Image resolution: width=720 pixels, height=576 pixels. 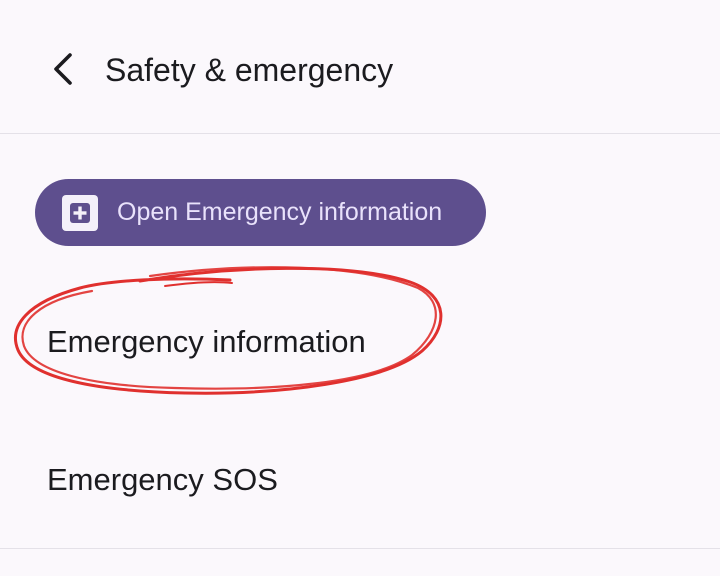 What do you see at coordinates (280, 212) in the screenshot?
I see `open-emergency-information-label: Open Emergency information` at bounding box center [280, 212].